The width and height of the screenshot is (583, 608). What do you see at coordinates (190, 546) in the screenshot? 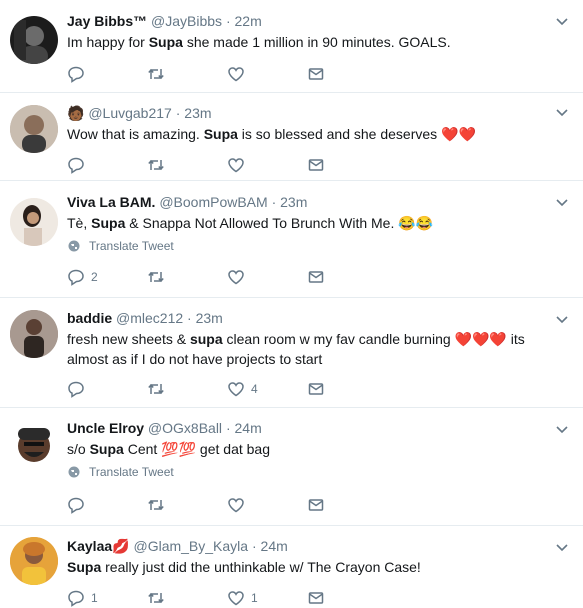
I see `handle: @Glam_By_Kayla` at bounding box center [190, 546].